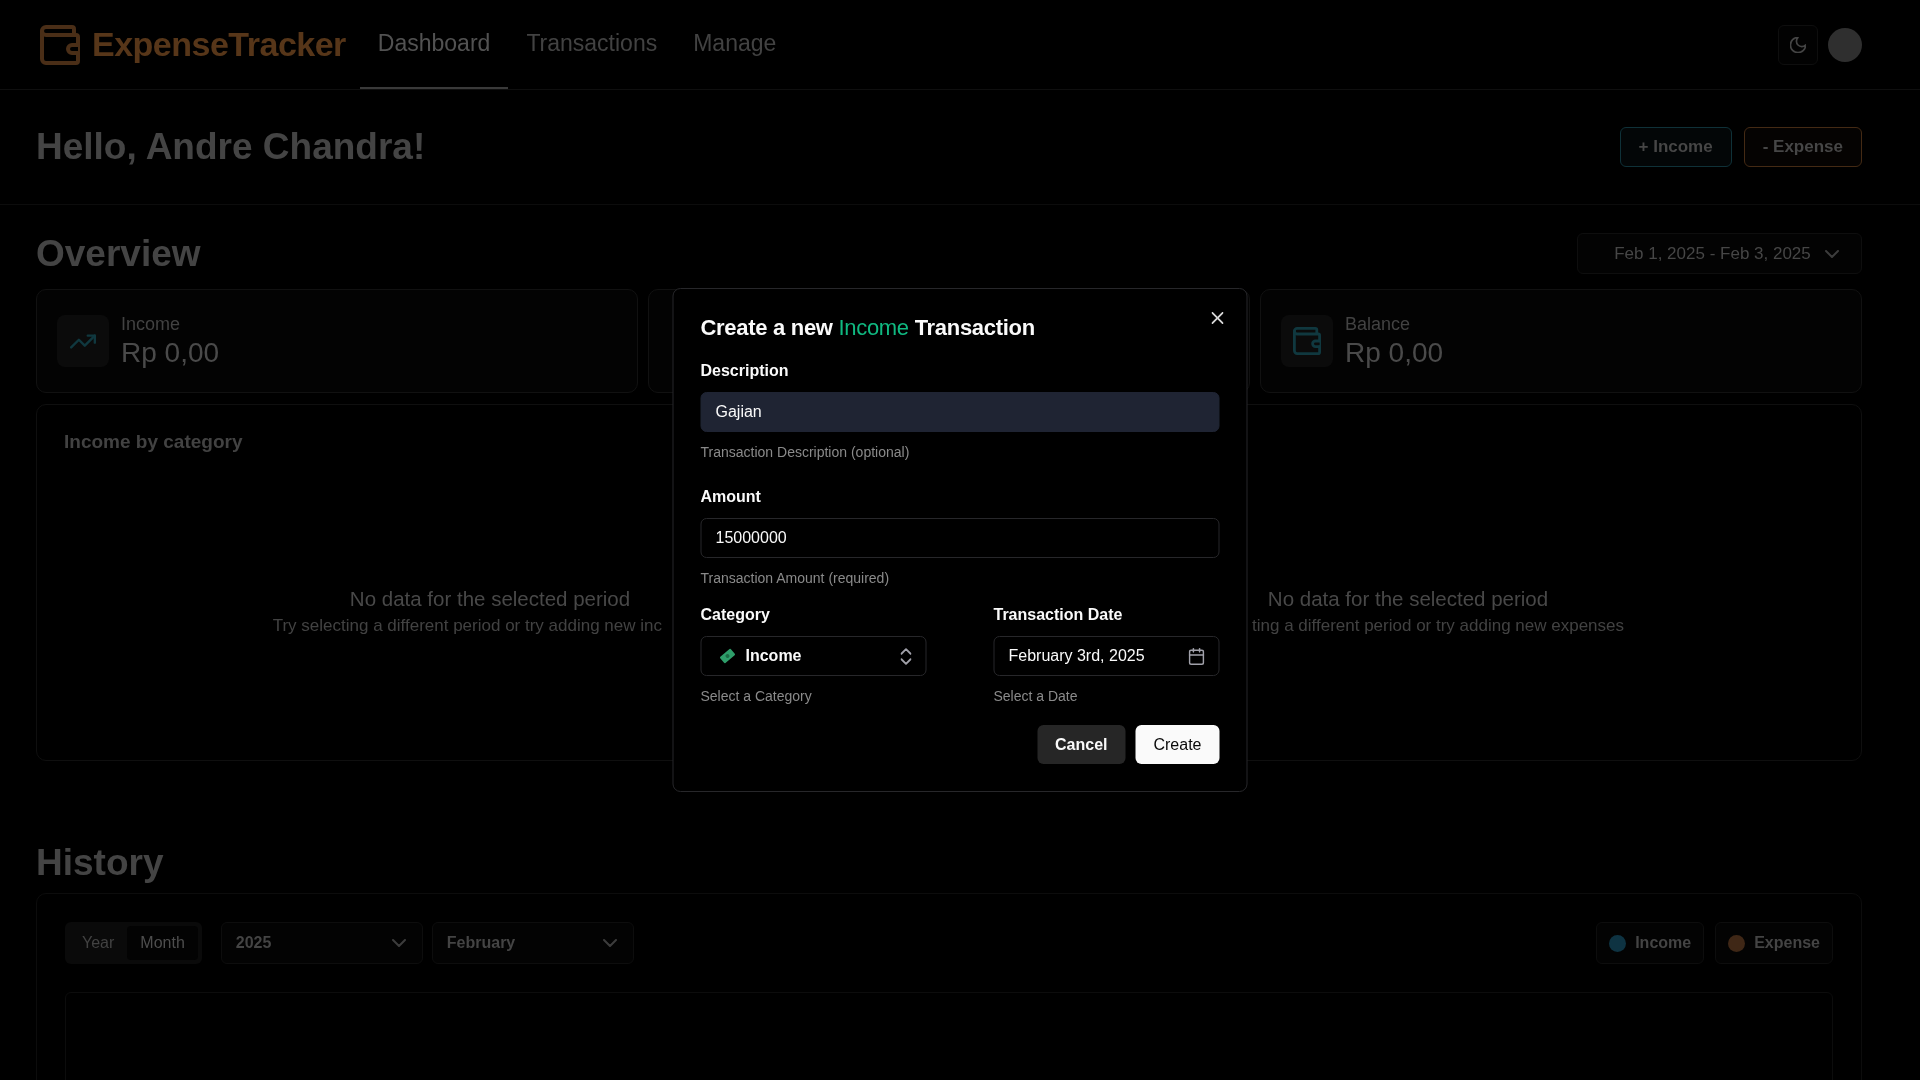 The width and height of the screenshot is (1920, 1080). I want to click on wallet-logo-icon, so click(60, 44).